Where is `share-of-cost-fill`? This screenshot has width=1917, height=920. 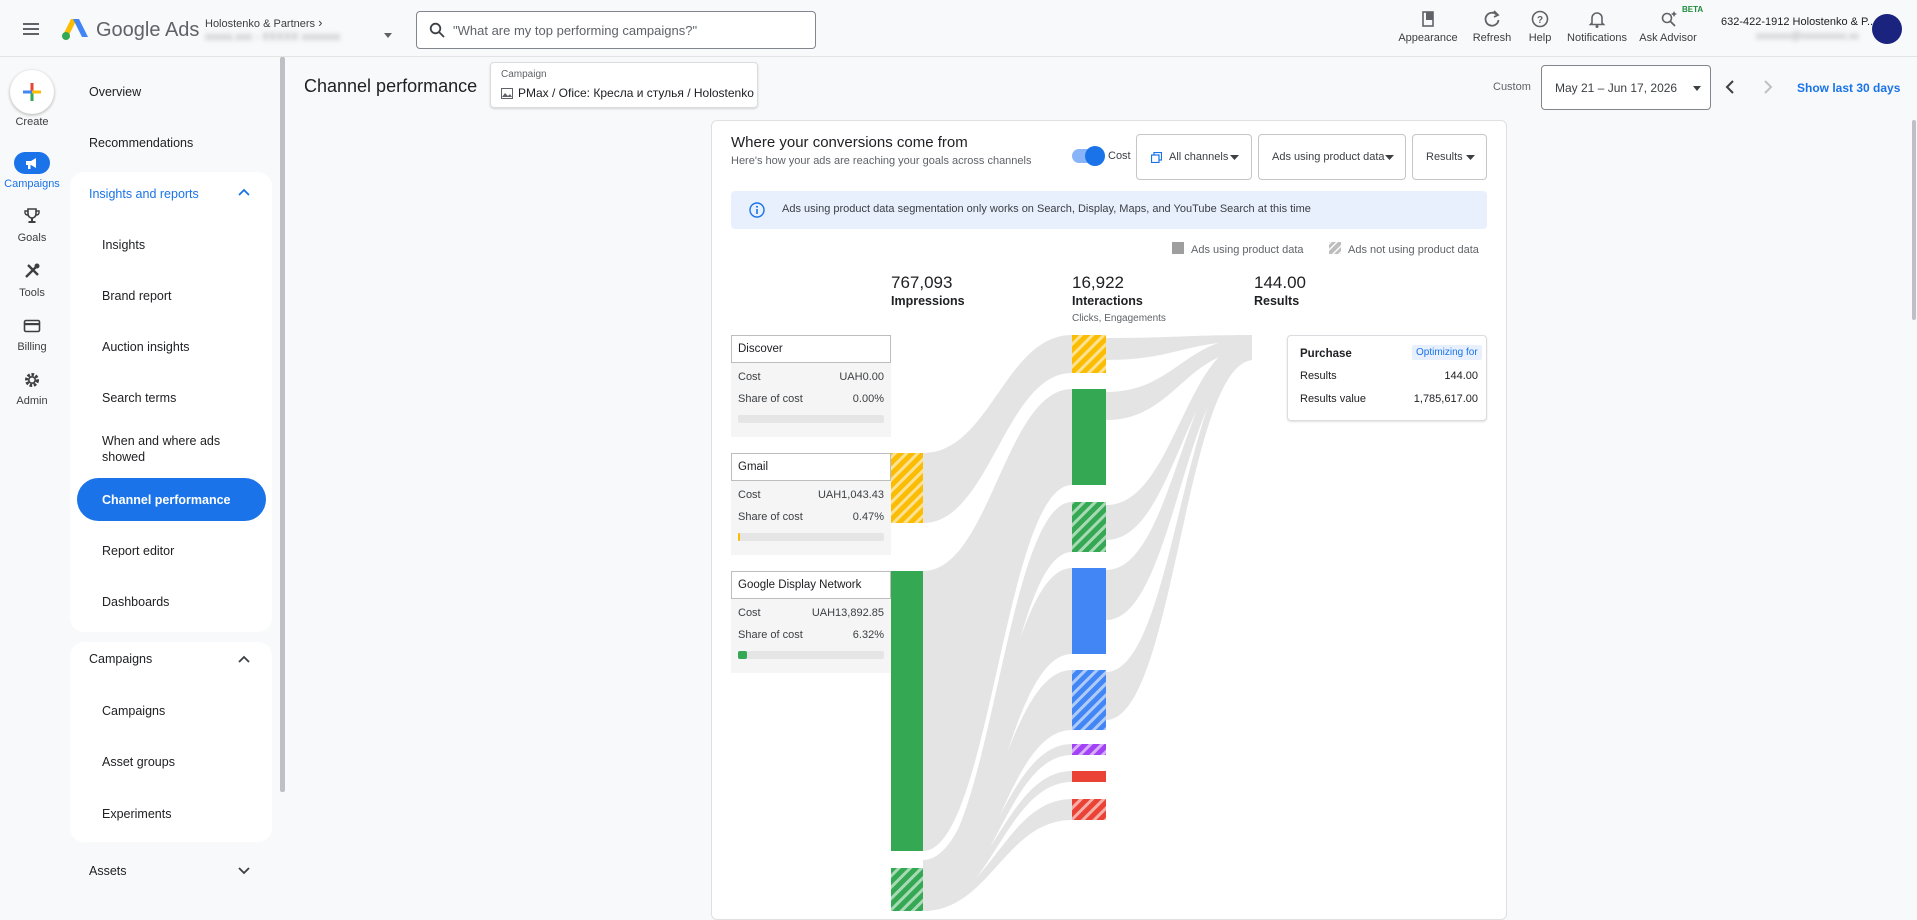 share-of-cost-fill is located at coordinates (739, 537).